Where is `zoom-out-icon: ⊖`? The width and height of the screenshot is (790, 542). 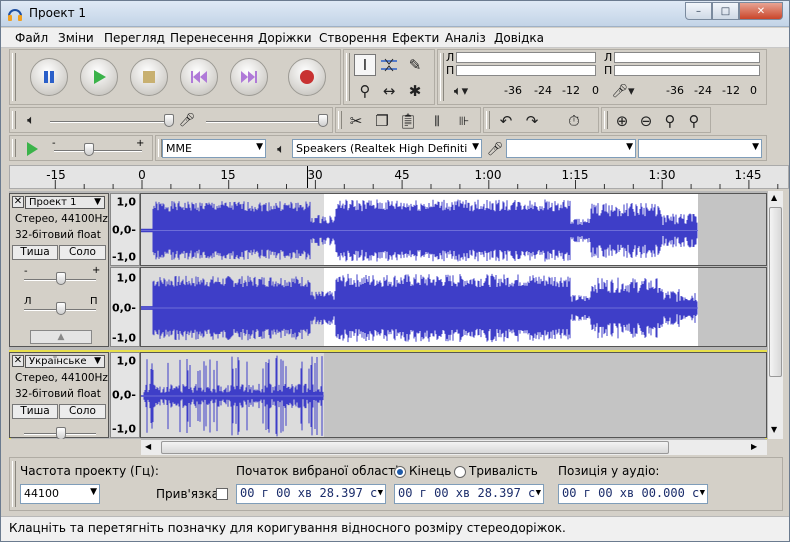
zoom-out-icon: ⊖ is located at coordinates (646, 121).